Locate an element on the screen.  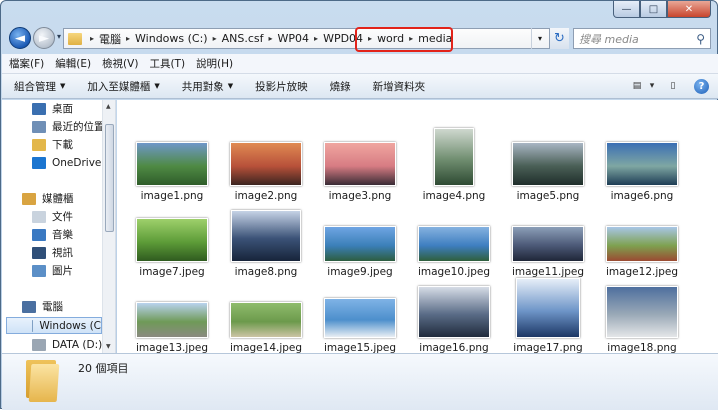
view-options-dropdown: ▾ is located at coordinates (652, 86).